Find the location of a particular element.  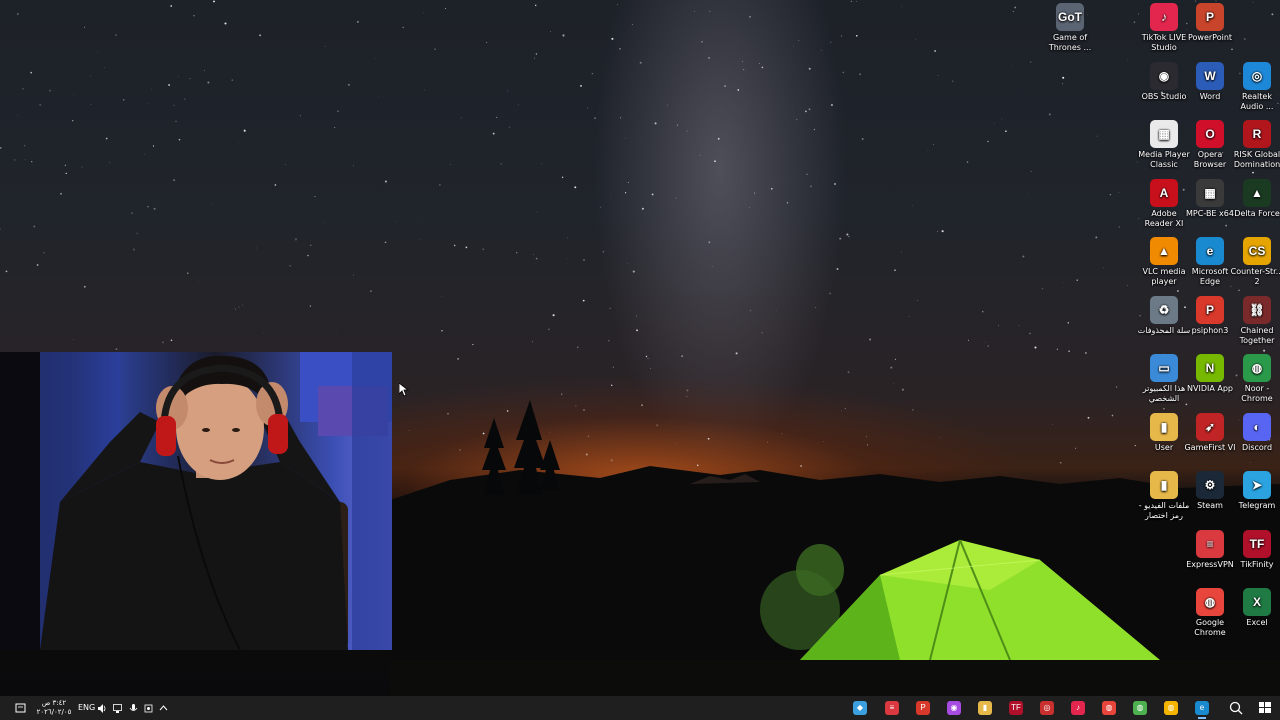

desktop-icon-telegram: ➤ Telegram is located at coordinates (1255, 491).